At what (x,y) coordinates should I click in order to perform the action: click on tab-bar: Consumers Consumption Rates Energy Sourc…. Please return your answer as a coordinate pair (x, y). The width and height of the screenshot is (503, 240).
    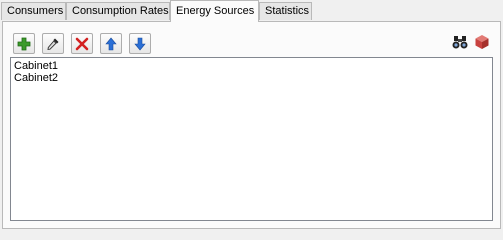
    Looking at the image, I should click on (251, 11).